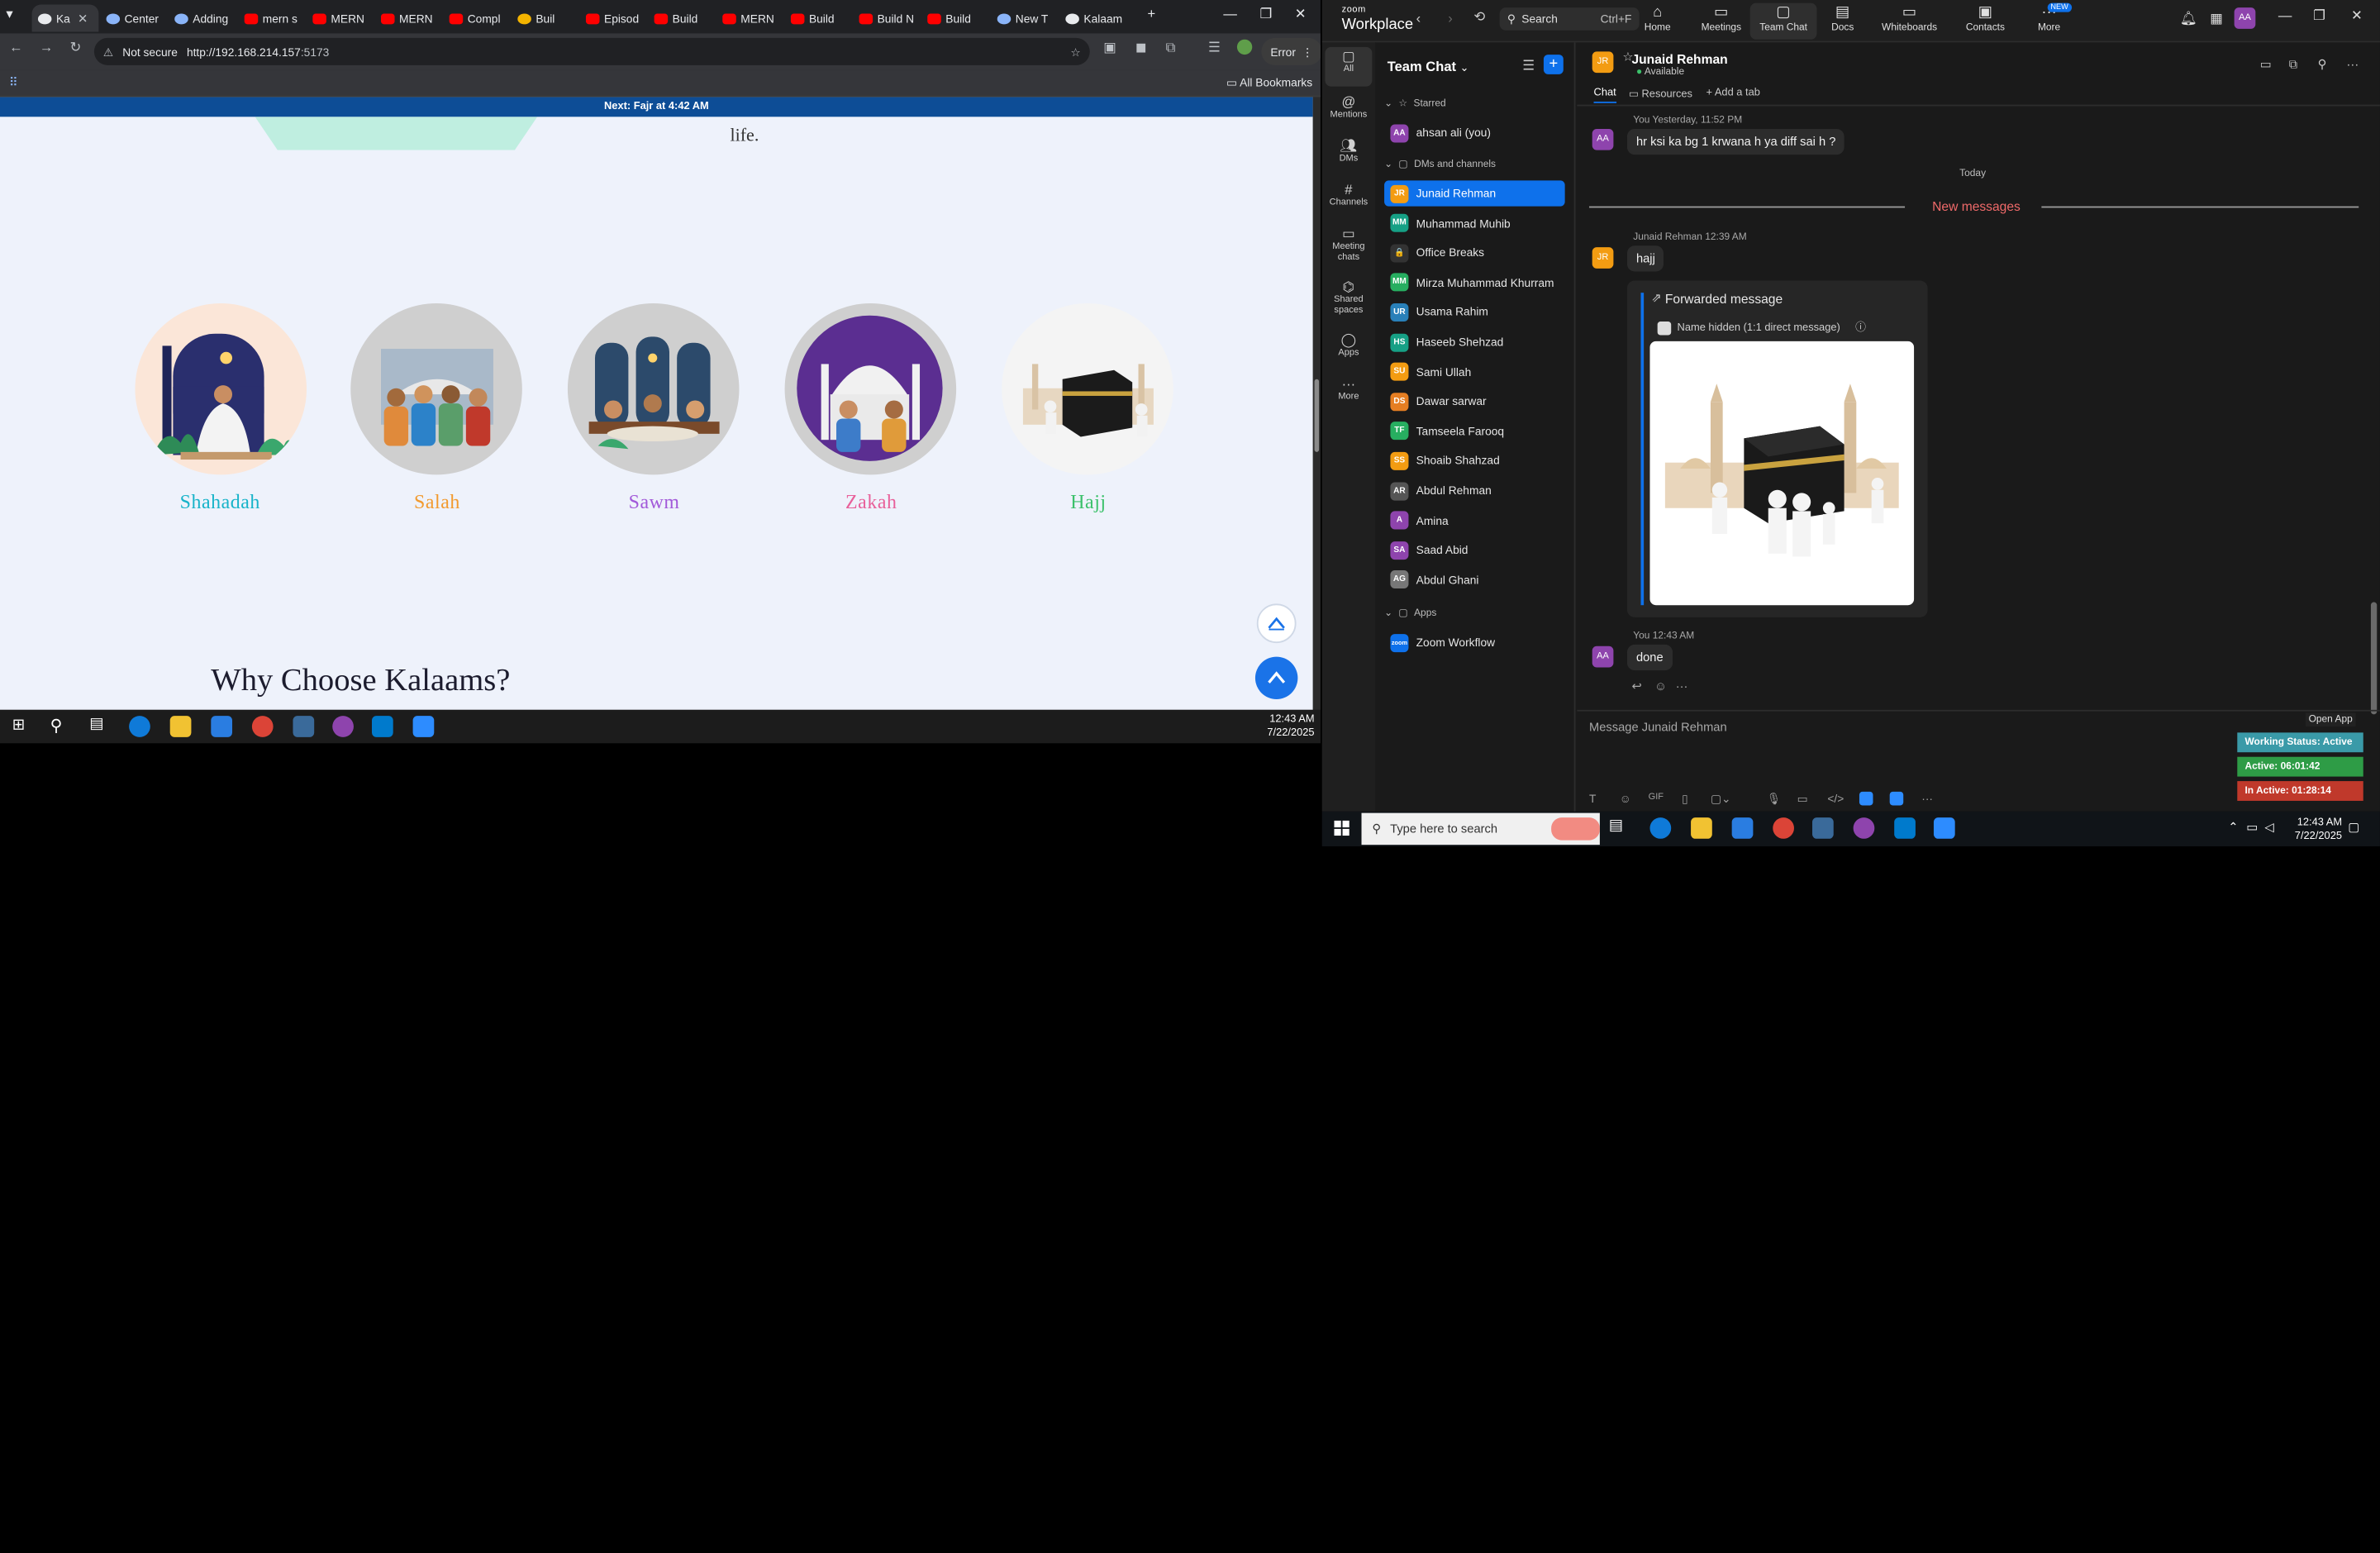  Describe the element at coordinates (2357, 16) in the screenshot. I see `close-icon: ✕` at that location.